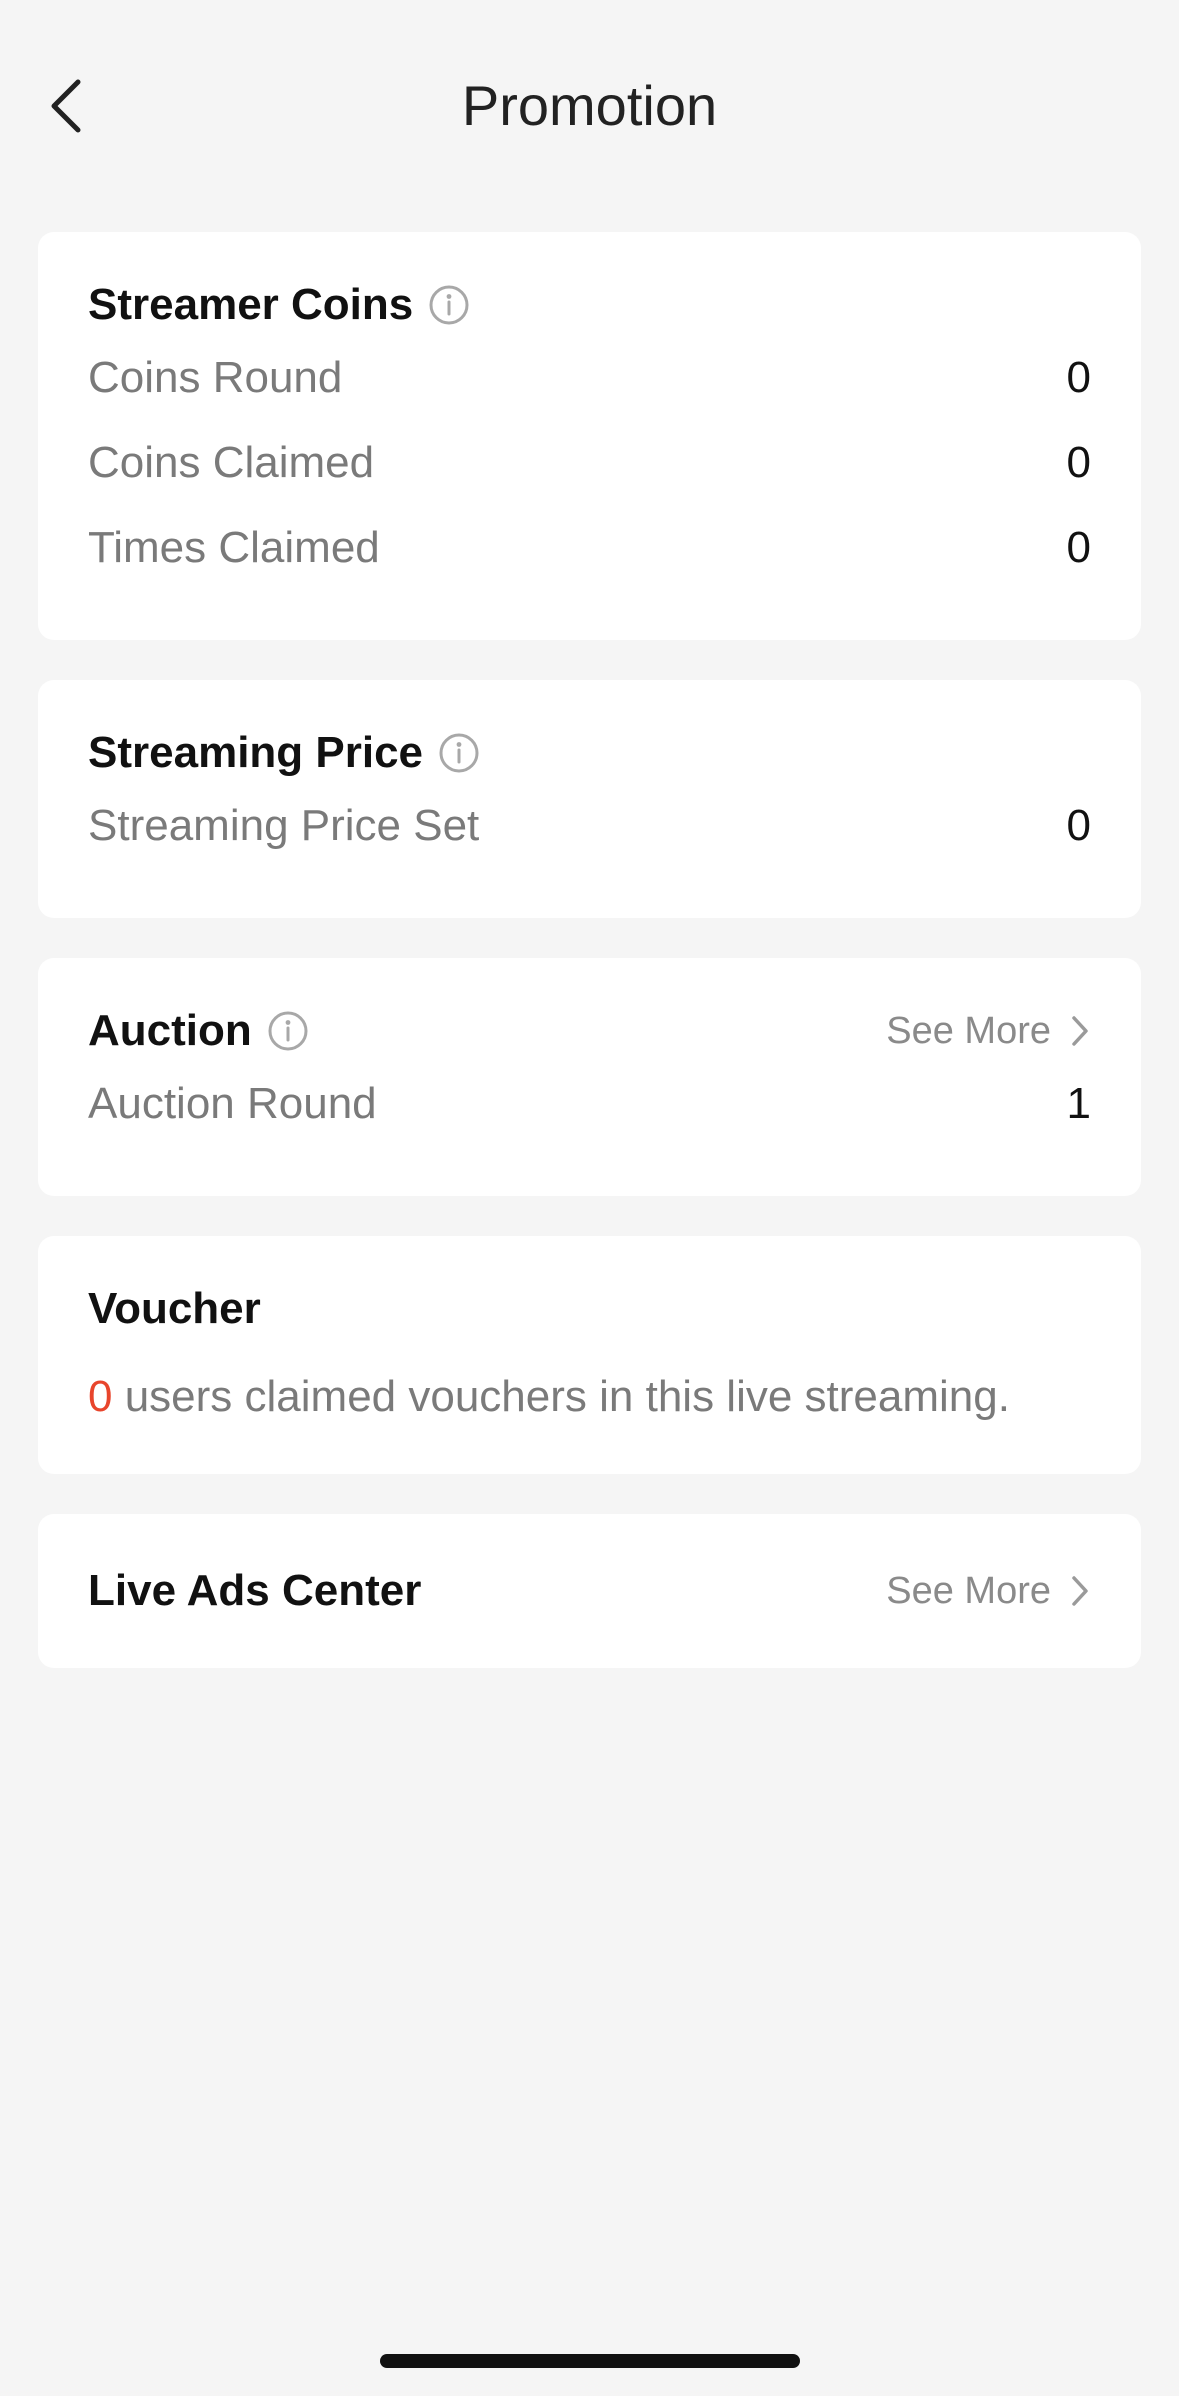  What do you see at coordinates (589, 462) in the screenshot?
I see `coins-claimed-row: Coins Claimed 0` at bounding box center [589, 462].